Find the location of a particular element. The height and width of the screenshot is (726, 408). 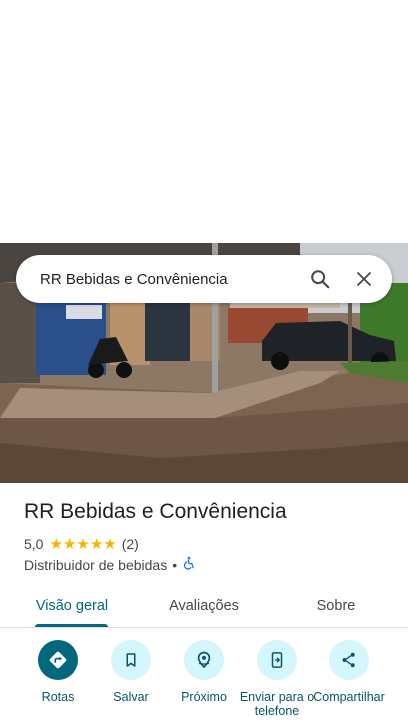

category-row: Distribuidor de bebidas • is located at coordinates (110, 564).